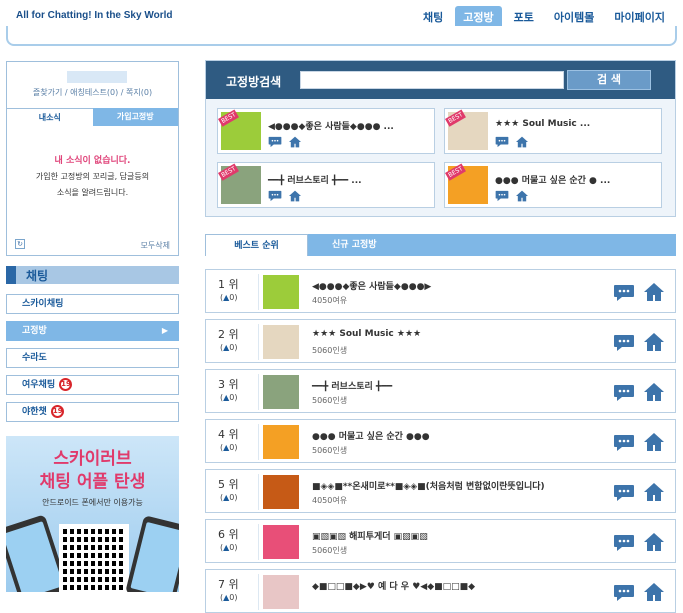 The width and height of the screenshot is (683, 613). What do you see at coordinates (164, 330) in the screenshot?
I see `arrow-right-icon: ▶` at bounding box center [164, 330].